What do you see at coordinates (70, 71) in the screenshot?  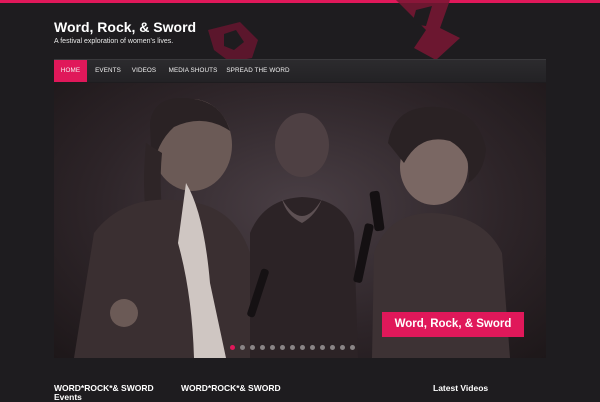 I see `nav-item-home: HOME` at bounding box center [70, 71].